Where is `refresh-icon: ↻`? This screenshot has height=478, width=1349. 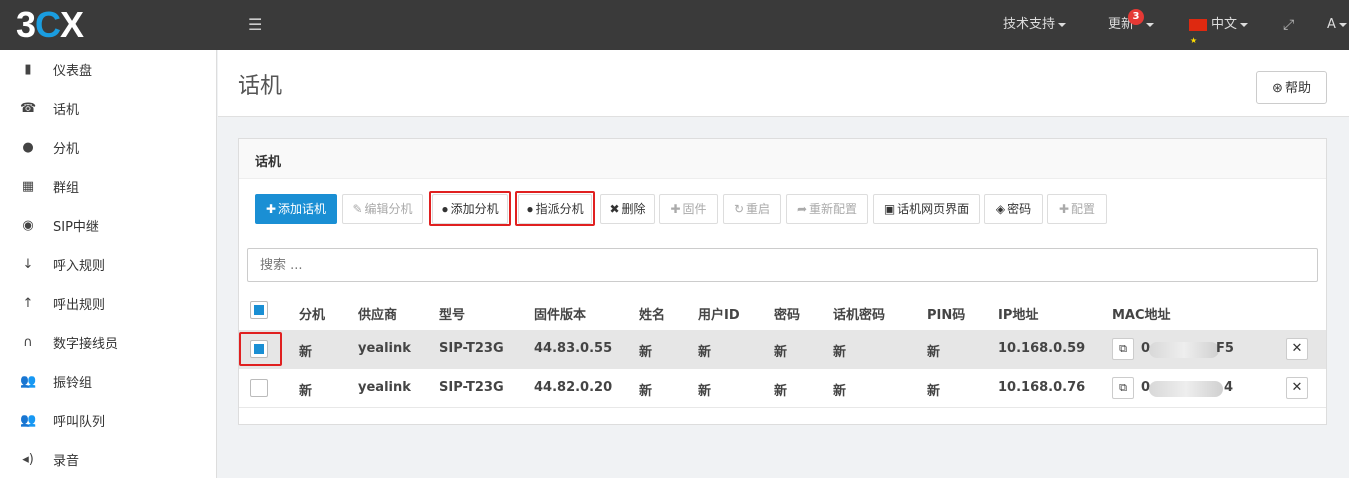 refresh-icon: ↻ is located at coordinates (739, 209).